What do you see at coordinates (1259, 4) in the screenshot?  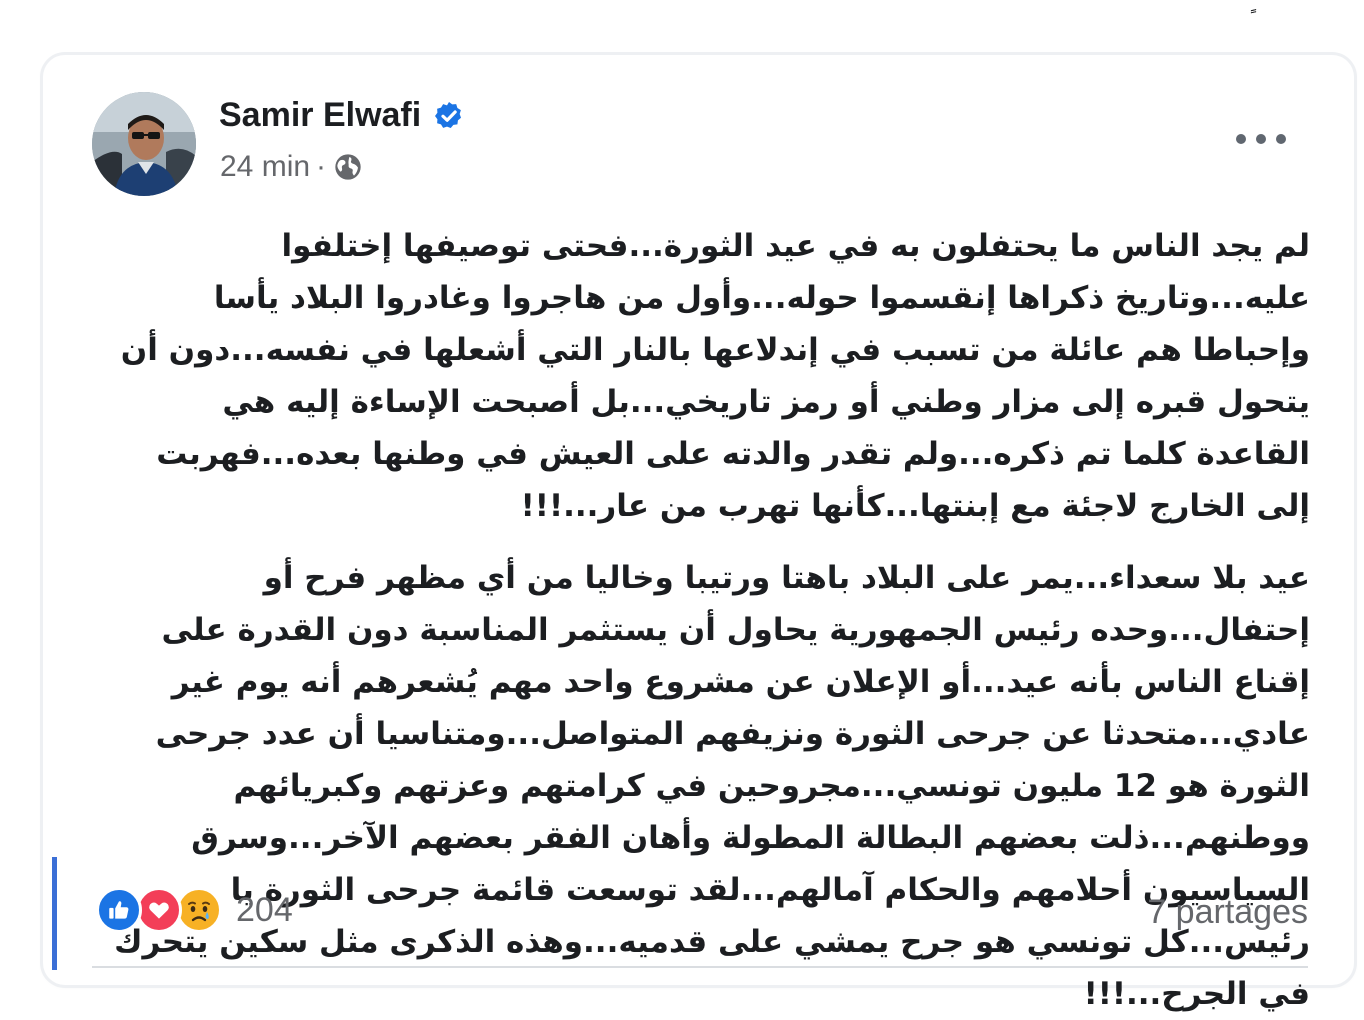 I see `top-edge-mark: ٍٍ` at bounding box center [1259, 4].